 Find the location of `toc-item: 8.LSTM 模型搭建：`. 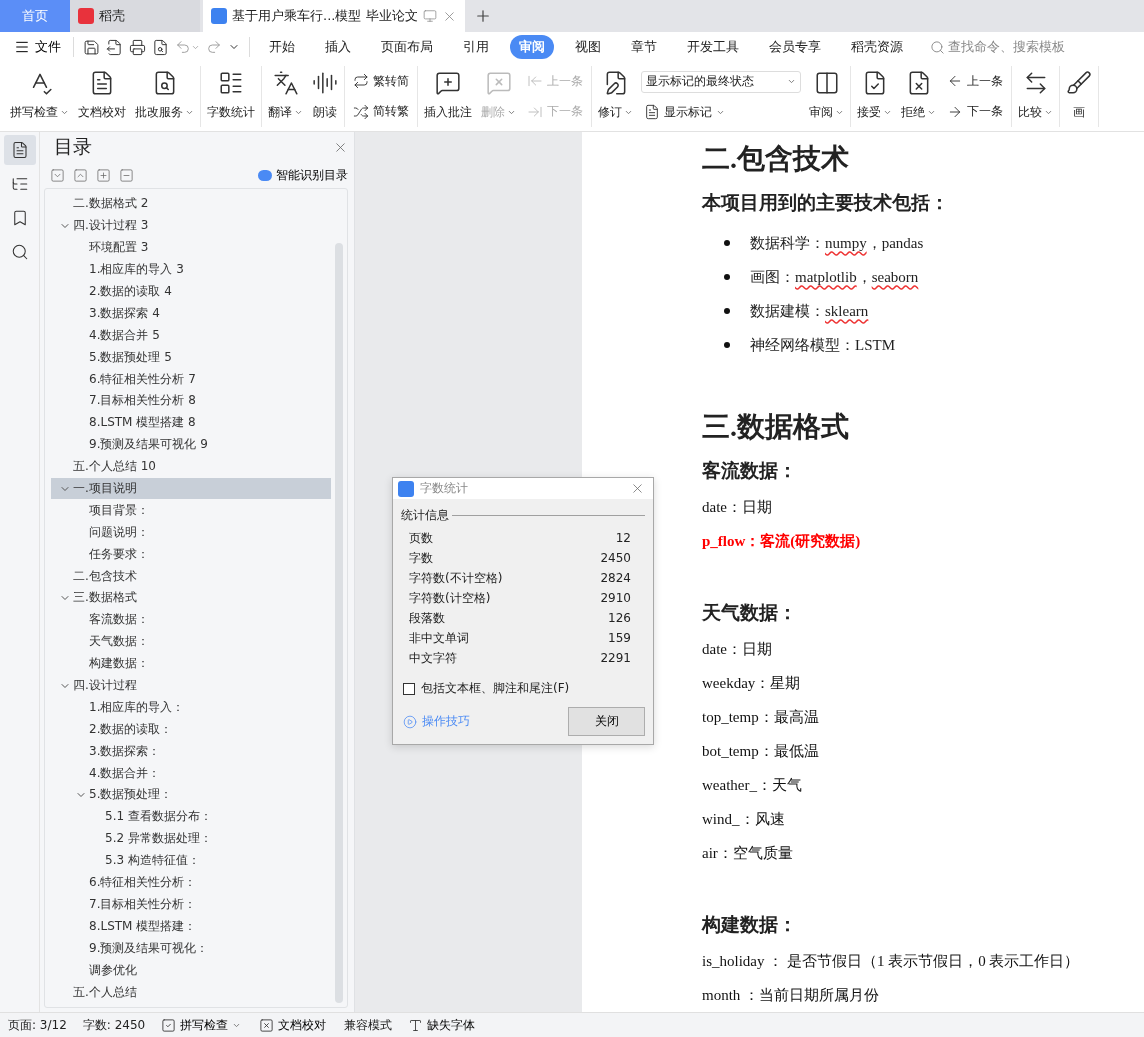

toc-item: 8.LSTM 模型搭建： is located at coordinates (191, 926).